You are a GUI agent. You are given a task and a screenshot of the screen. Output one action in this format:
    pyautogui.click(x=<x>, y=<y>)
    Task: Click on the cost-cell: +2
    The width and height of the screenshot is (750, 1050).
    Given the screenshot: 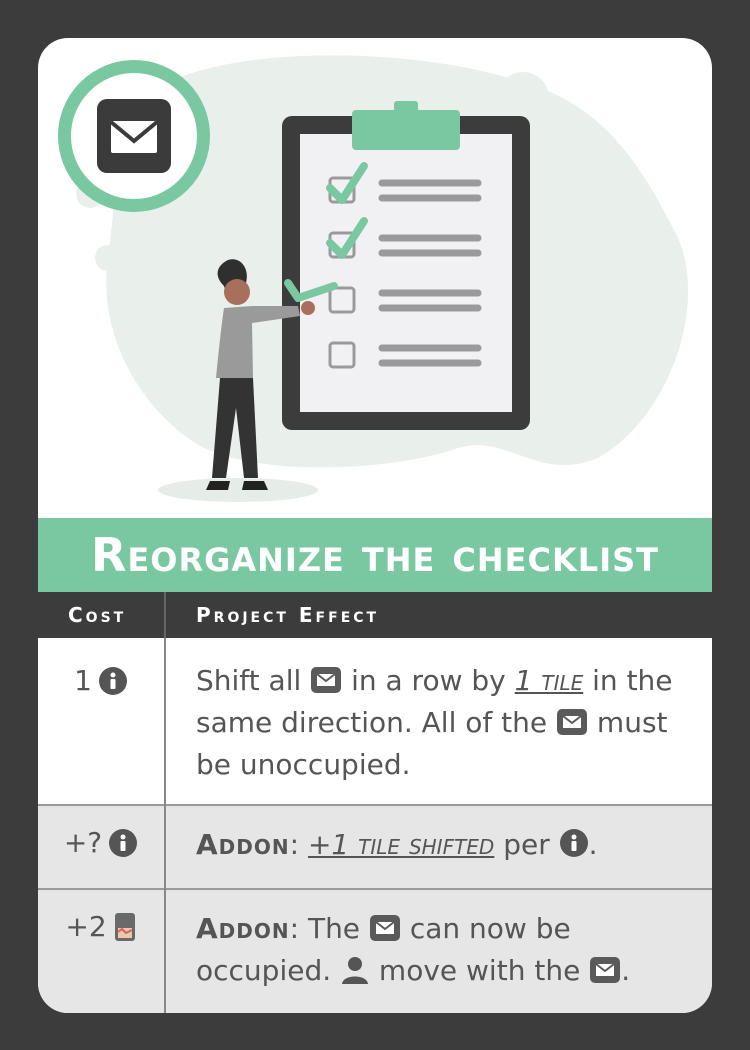 What is the action you would take?
    pyautogui.click(x=101, y=926)
    